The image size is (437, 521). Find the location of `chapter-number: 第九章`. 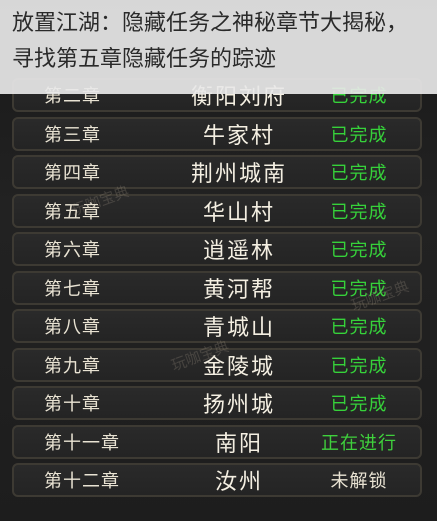

chapter-number: 第九章 is located at coordinates (72, 366).